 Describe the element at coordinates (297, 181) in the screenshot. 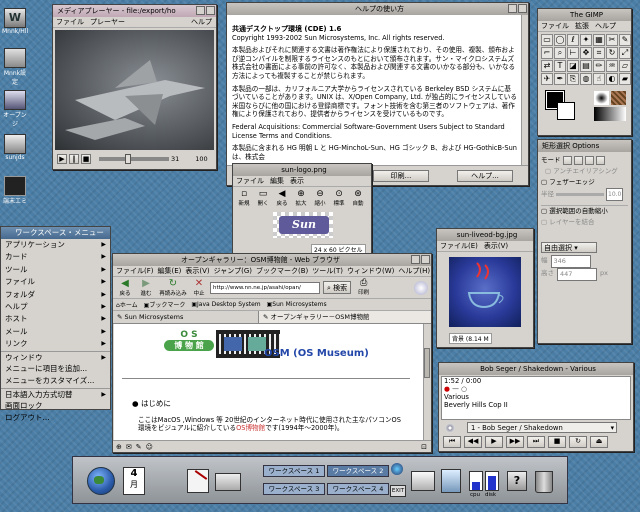

I see `menu-view: 表示` at that location.